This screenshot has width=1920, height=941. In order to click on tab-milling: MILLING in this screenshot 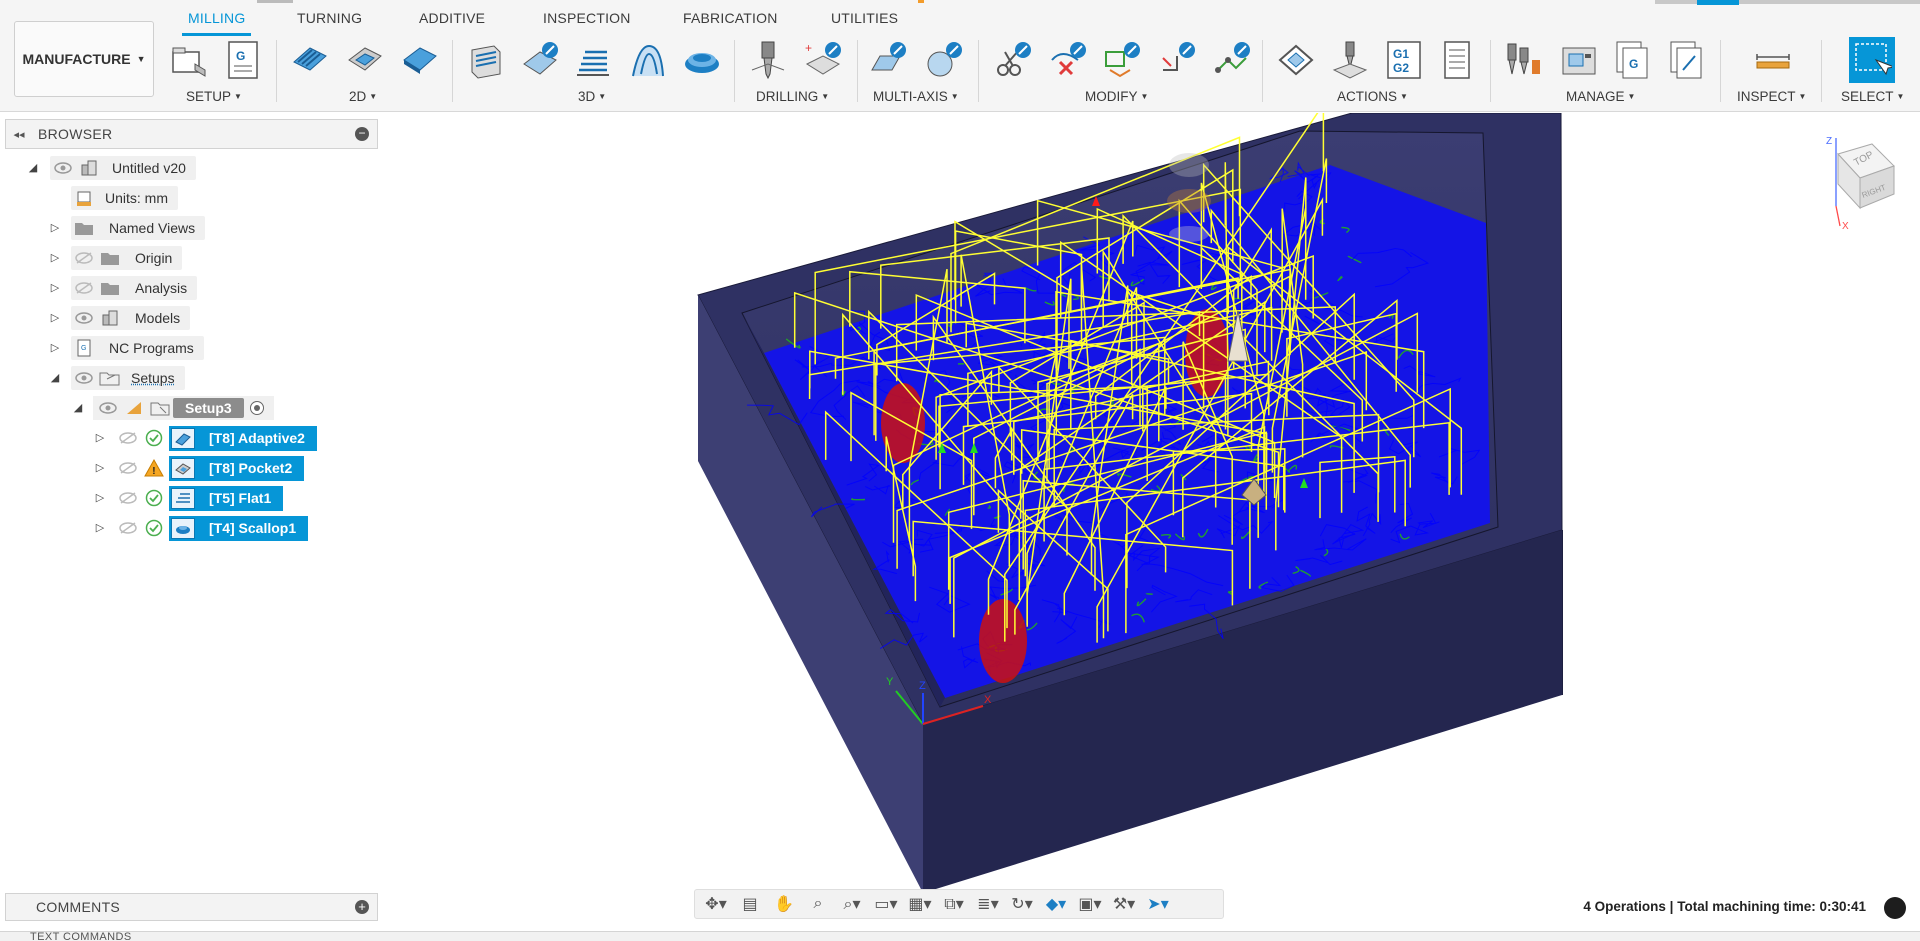, I will do `click(216, 23)`.